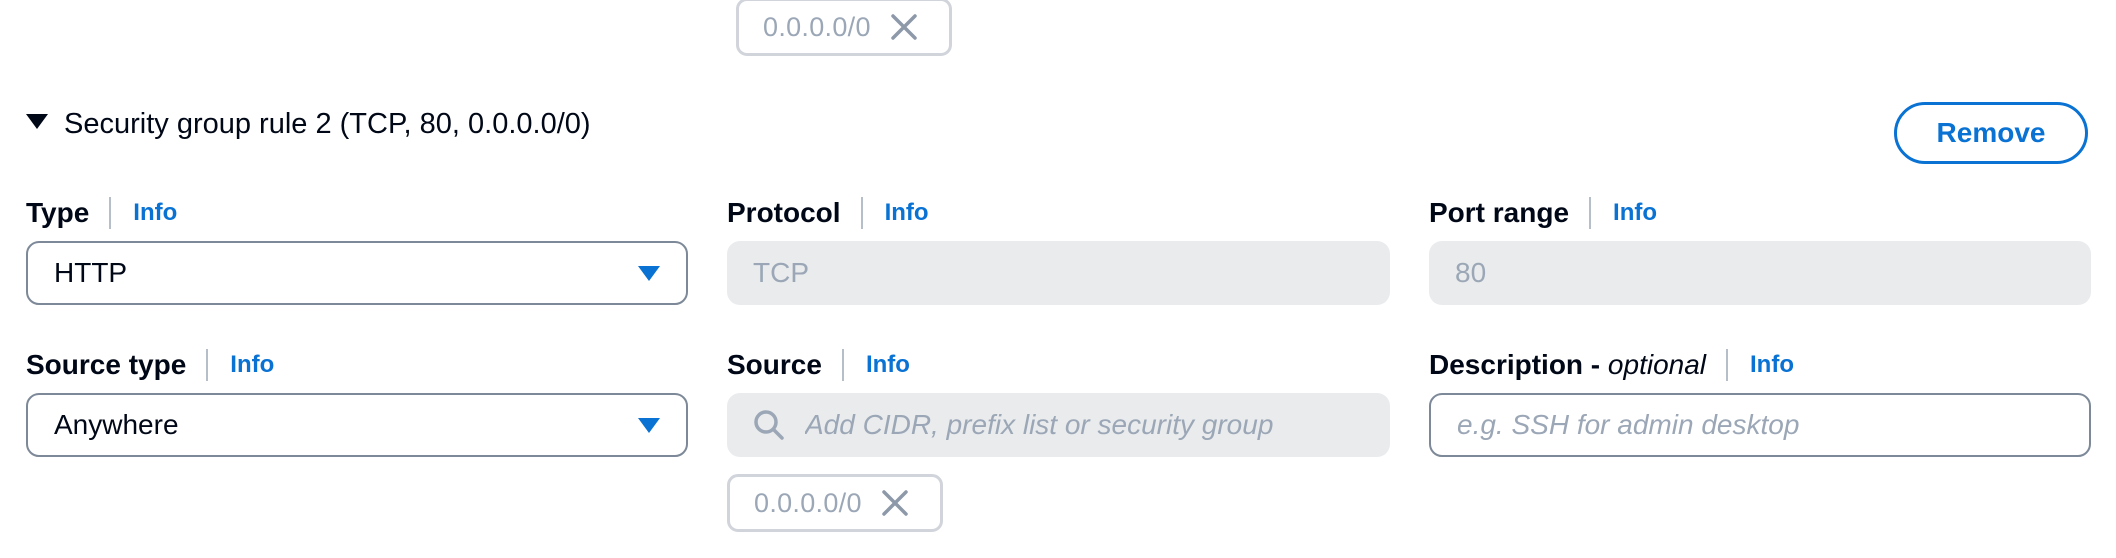 This screenshot has width=2116, height=558. What do you see at coordinates (1058, 273) in the screenshot?
I see `protocol-field: TCP` at bounding box center [1058, 273].